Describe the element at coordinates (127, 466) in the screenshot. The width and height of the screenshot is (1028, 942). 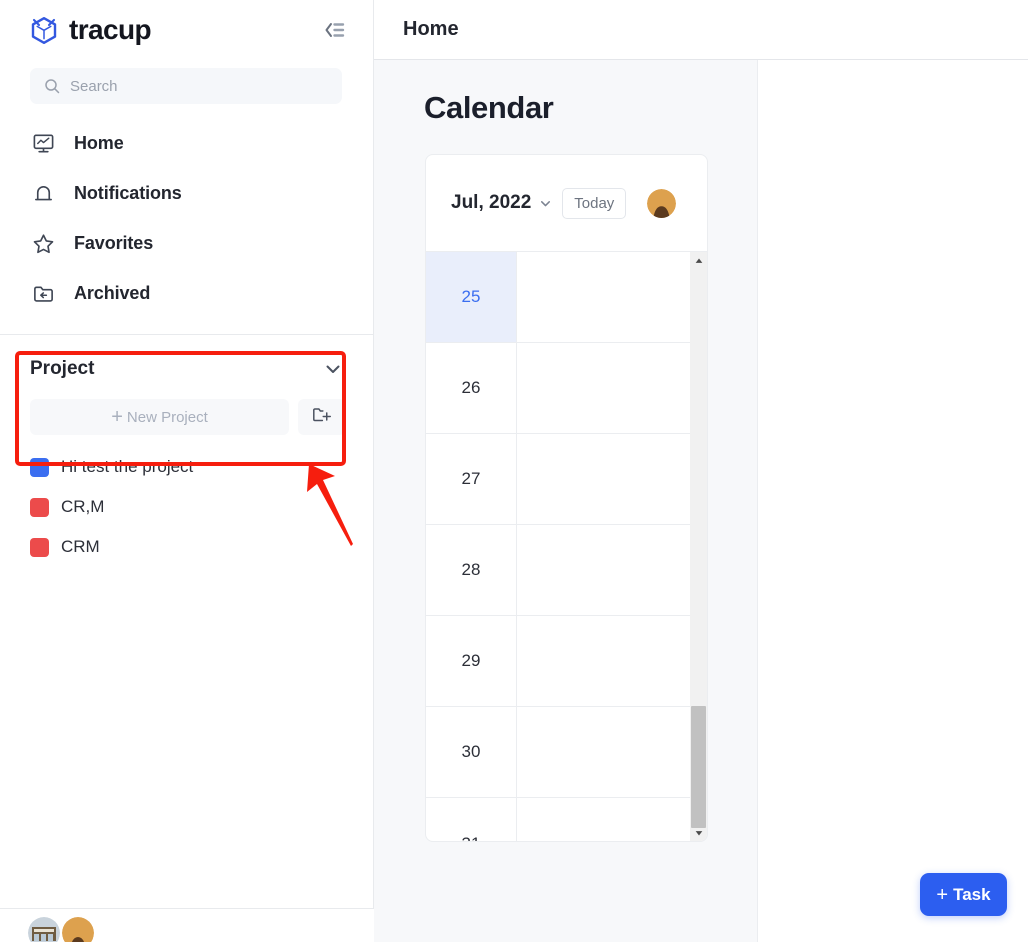
I see `project-name: Hi test the project` at that location.